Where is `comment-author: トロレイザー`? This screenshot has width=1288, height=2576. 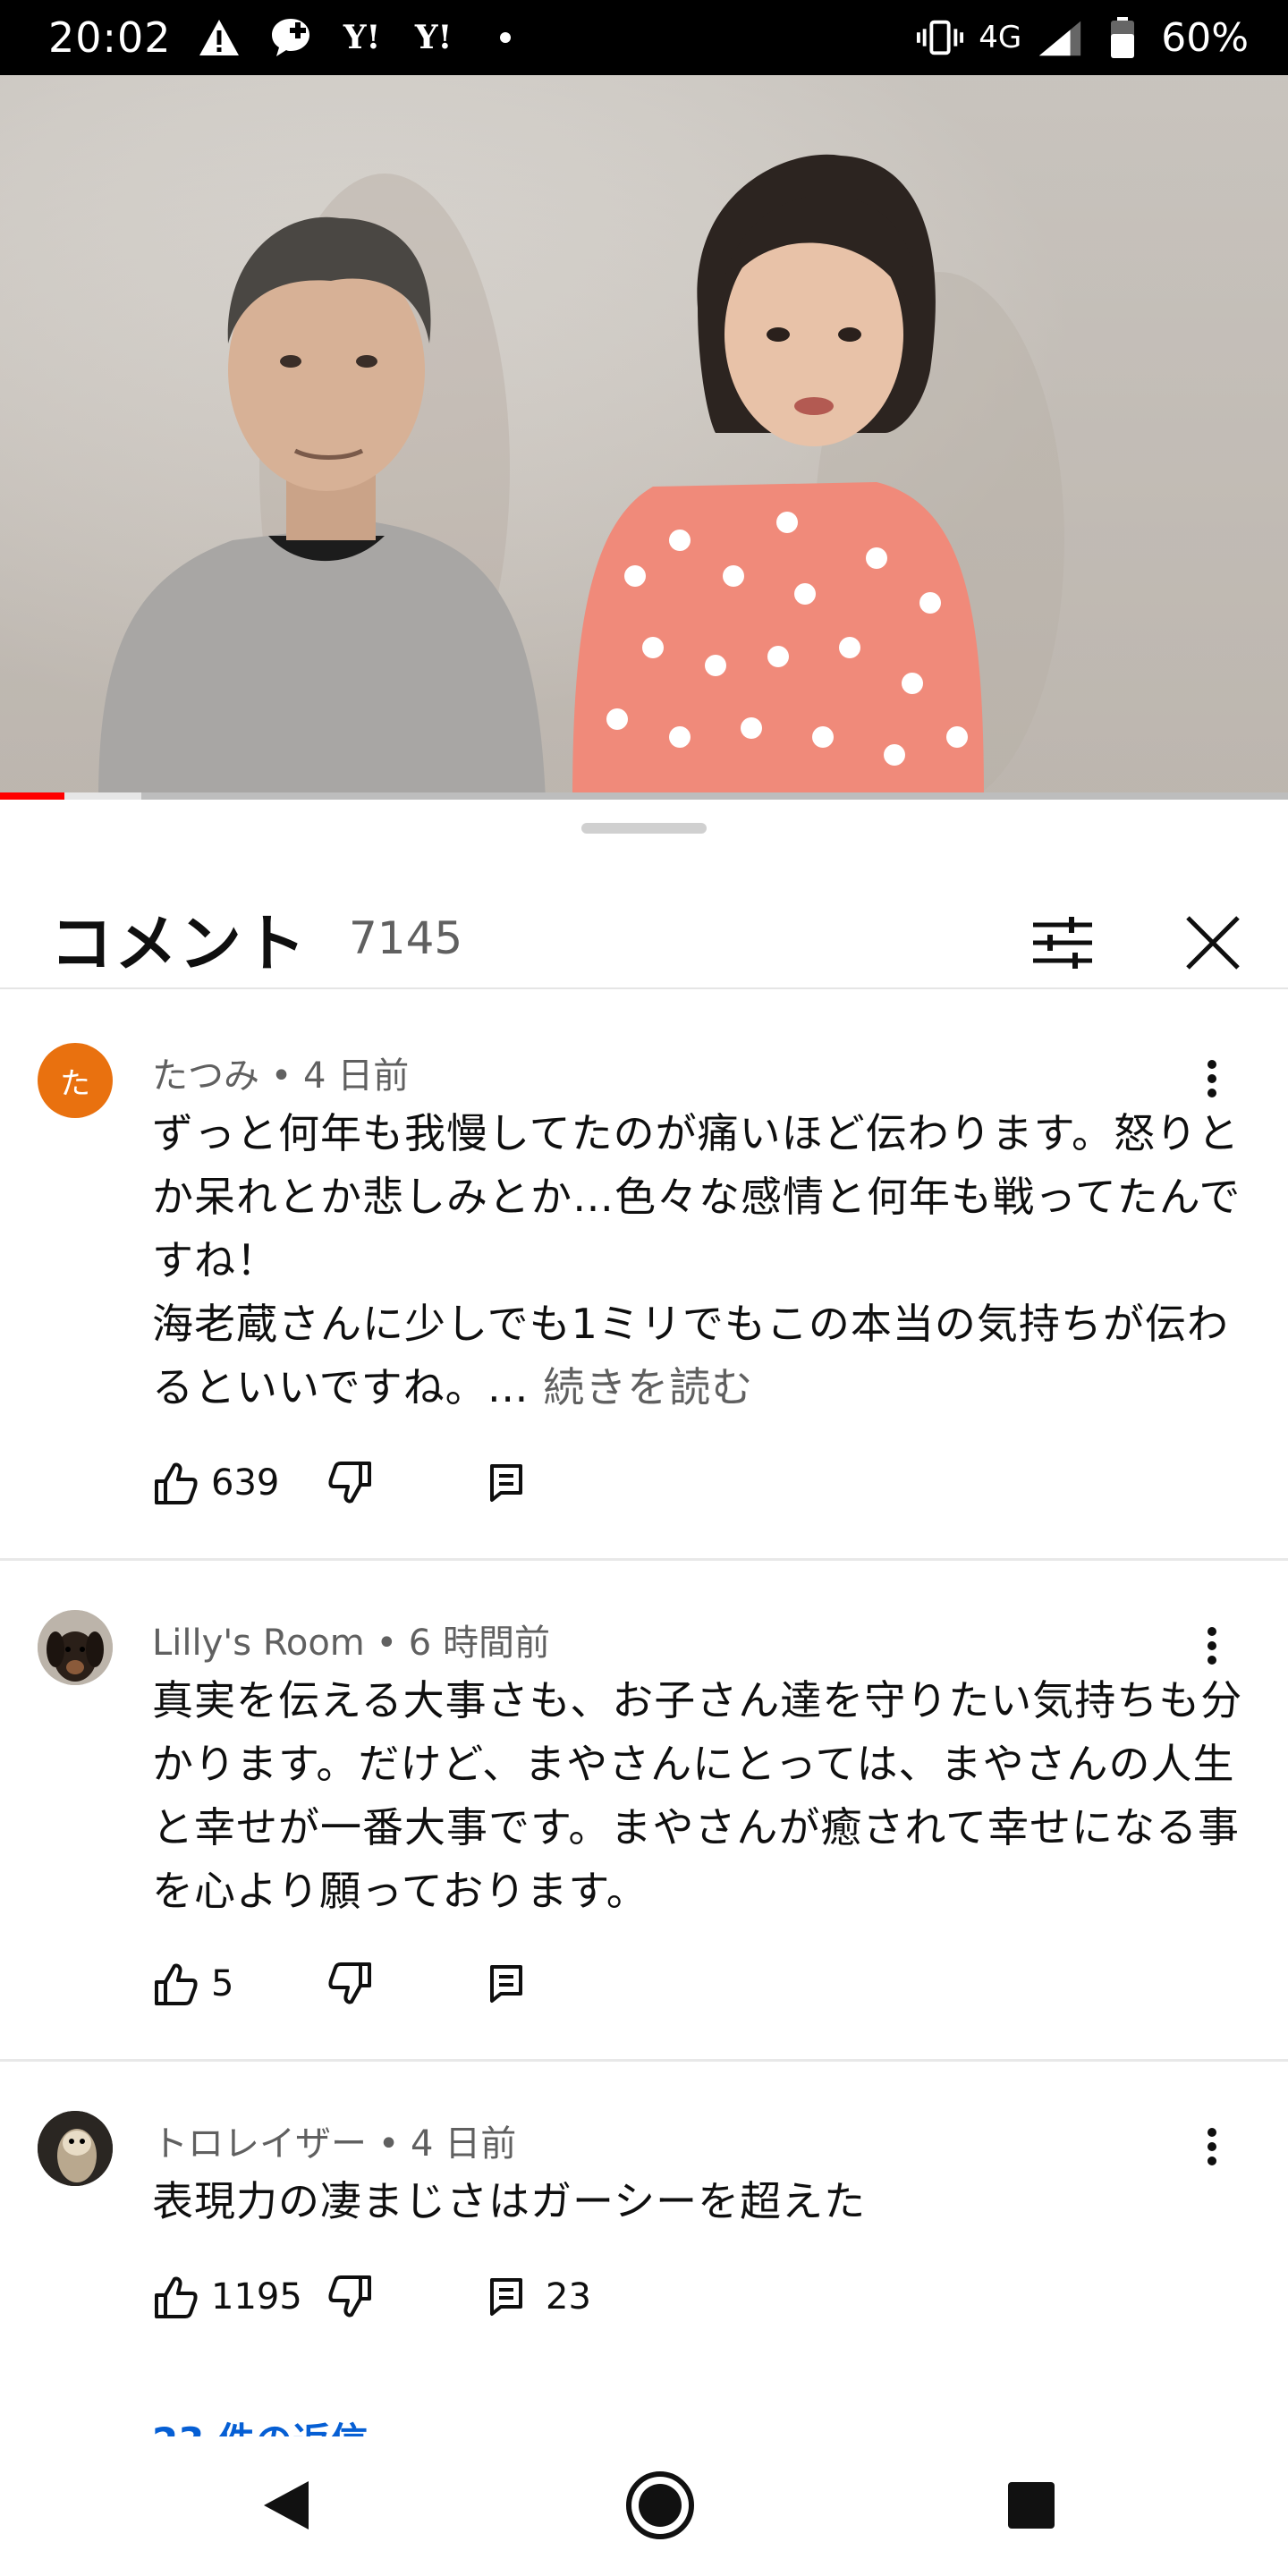
comment-author: トロレイザー is located at coordinates (259, 2144).